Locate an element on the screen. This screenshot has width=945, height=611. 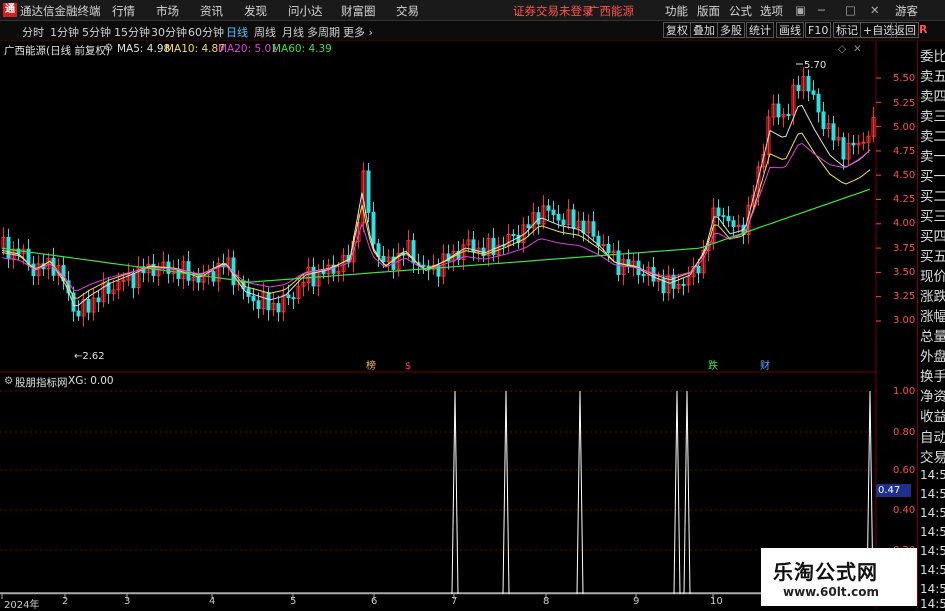
stats-button: 统计 is located at coordinates (760, 30).